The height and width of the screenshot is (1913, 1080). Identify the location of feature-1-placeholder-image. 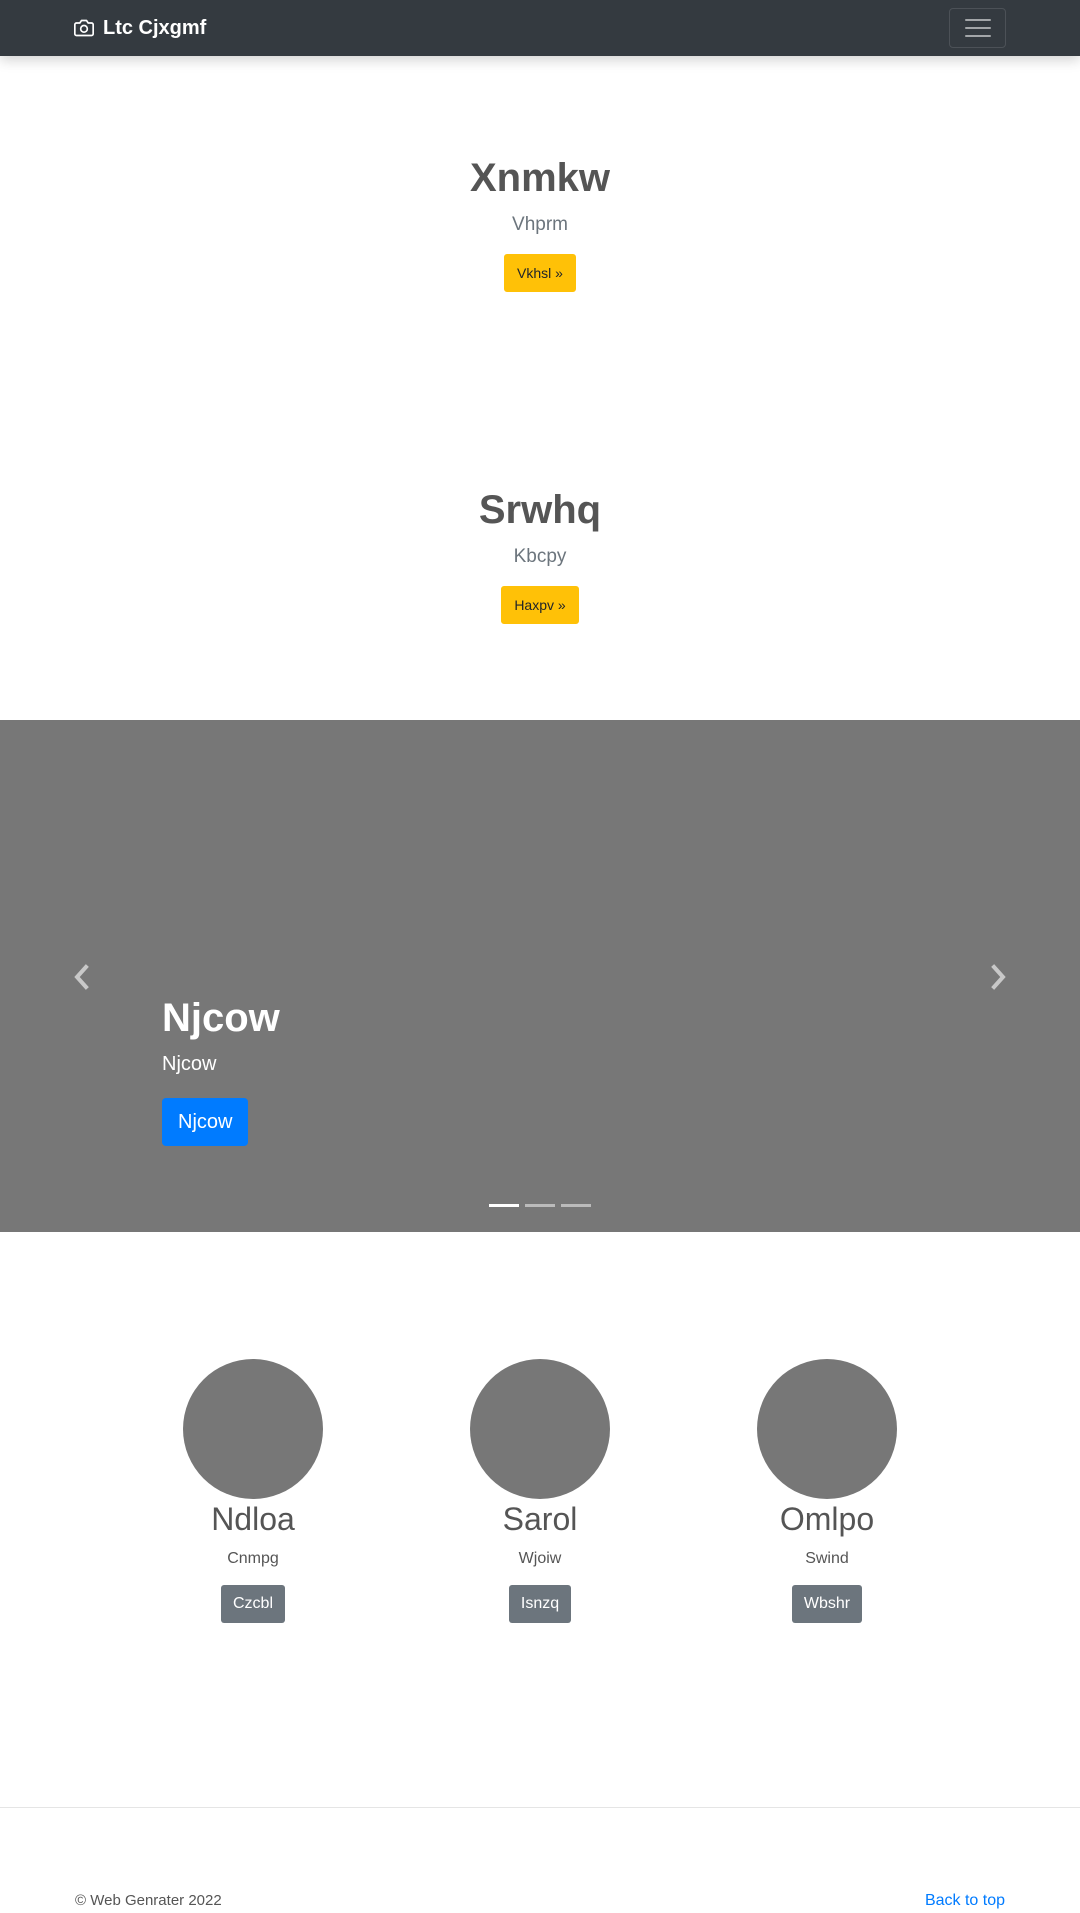
(253, 1429).